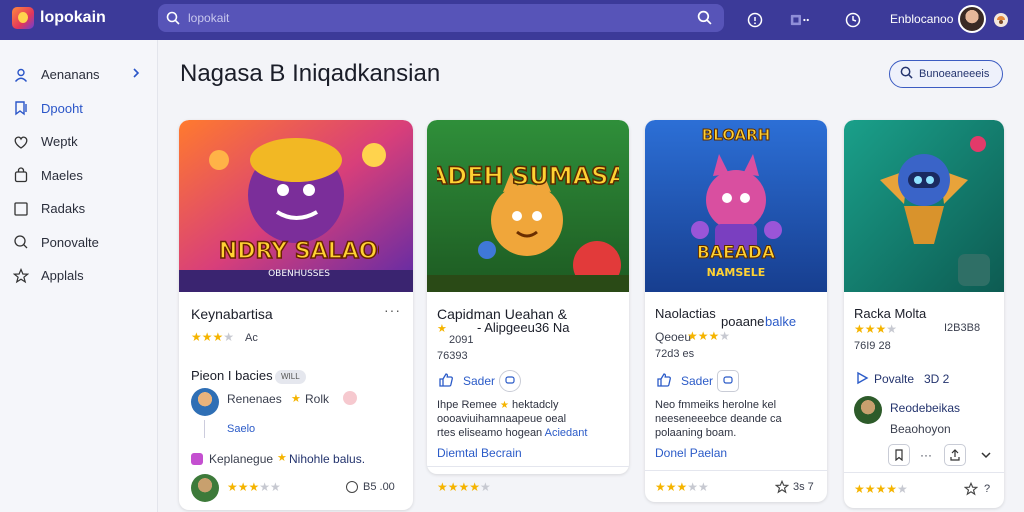  What do you see at coordinates (736, 272) in the screenshot?
I see `art-subtitle-2: NAMSELE` at bounding box center [736, 272].